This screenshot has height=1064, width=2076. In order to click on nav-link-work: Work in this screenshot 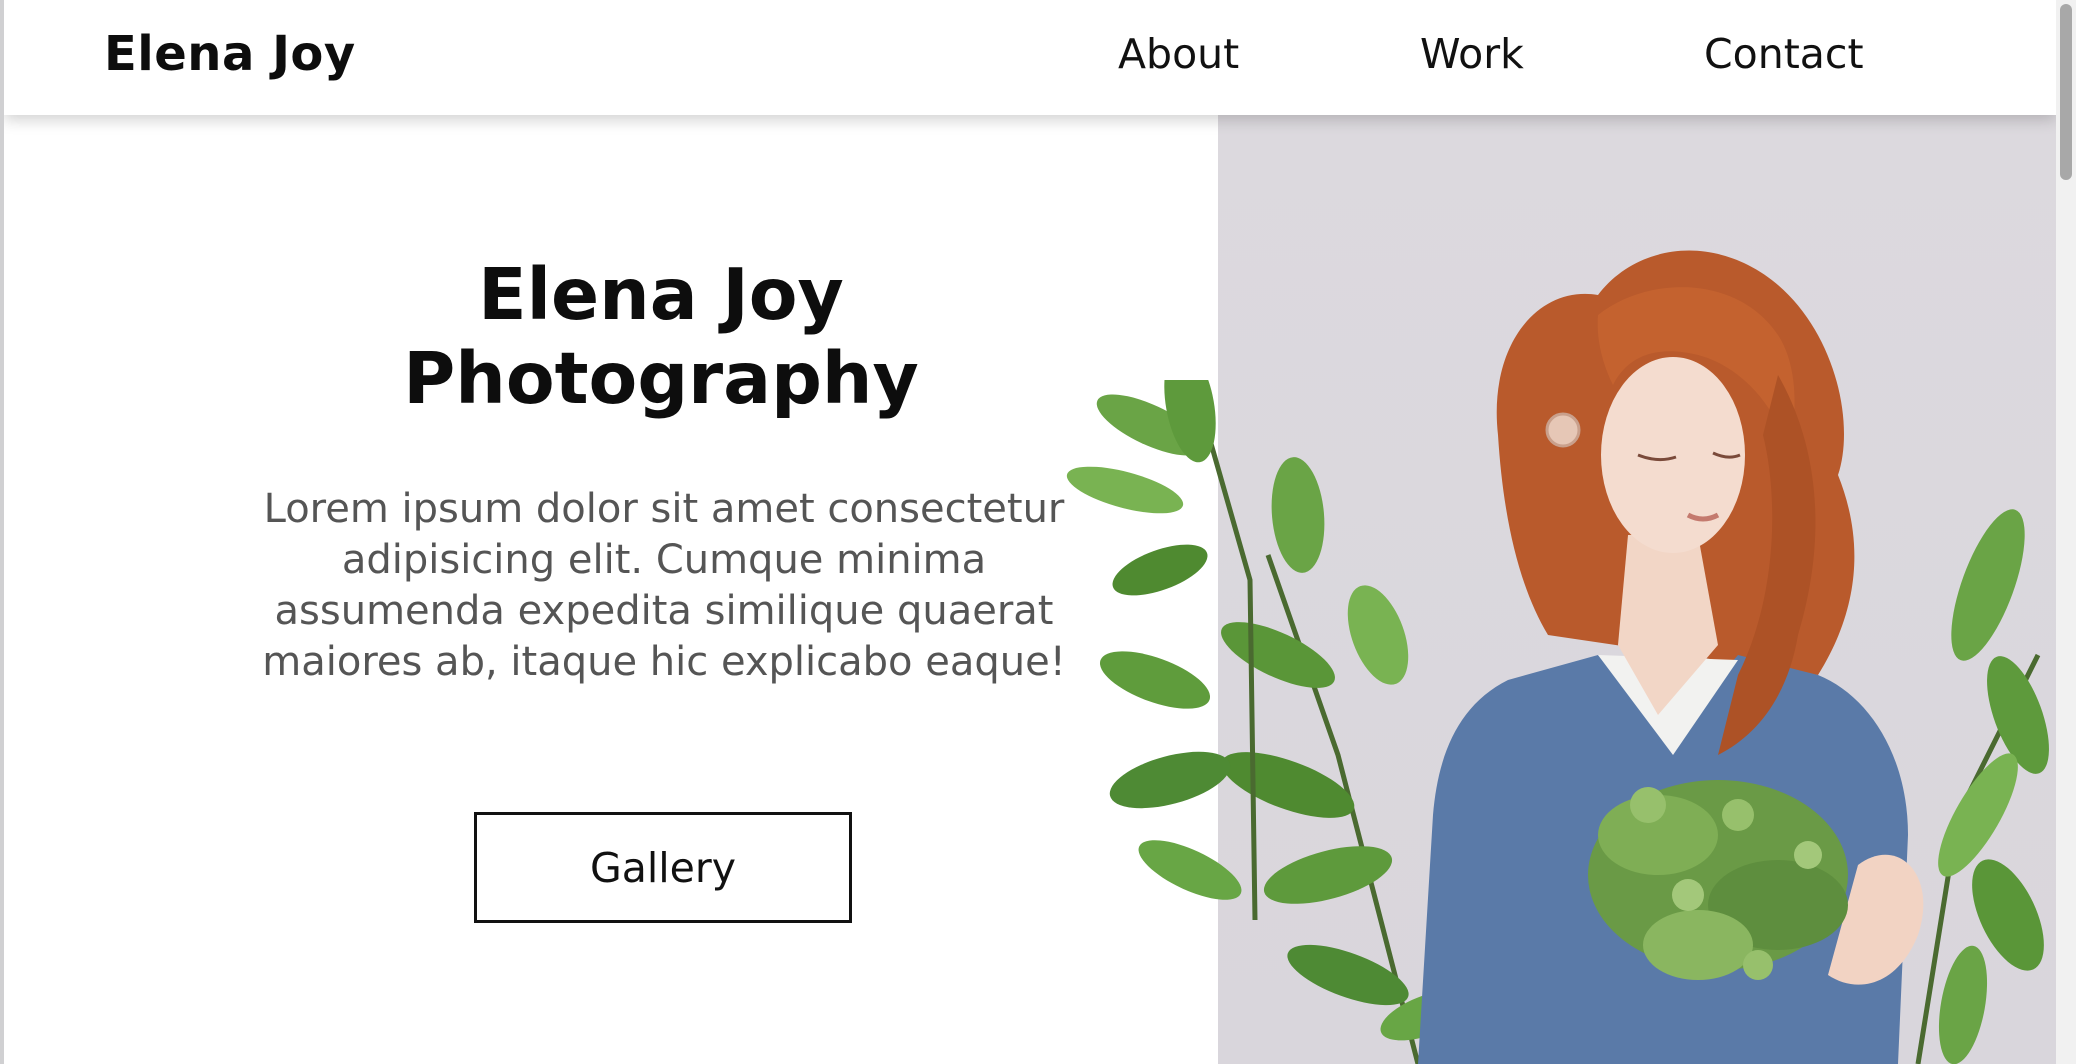, I will do `click(1472, 54)`.